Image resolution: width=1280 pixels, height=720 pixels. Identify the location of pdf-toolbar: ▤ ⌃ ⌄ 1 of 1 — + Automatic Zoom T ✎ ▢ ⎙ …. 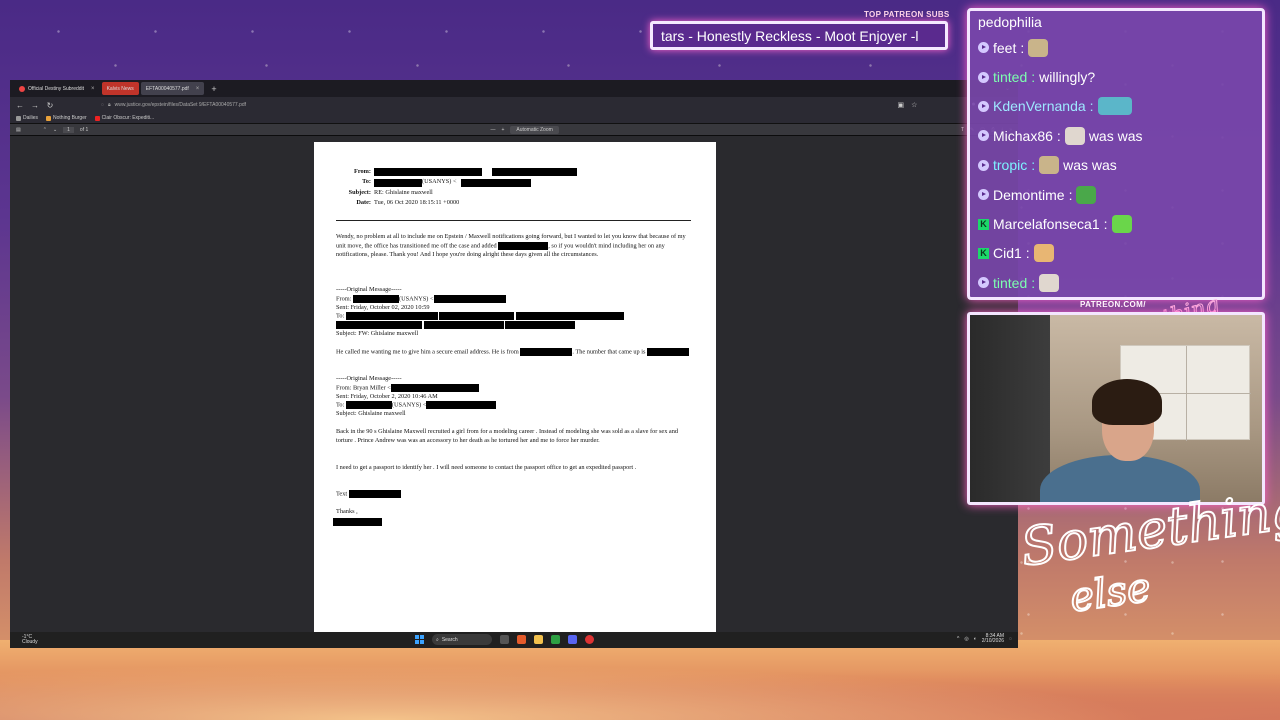
(514, 130).